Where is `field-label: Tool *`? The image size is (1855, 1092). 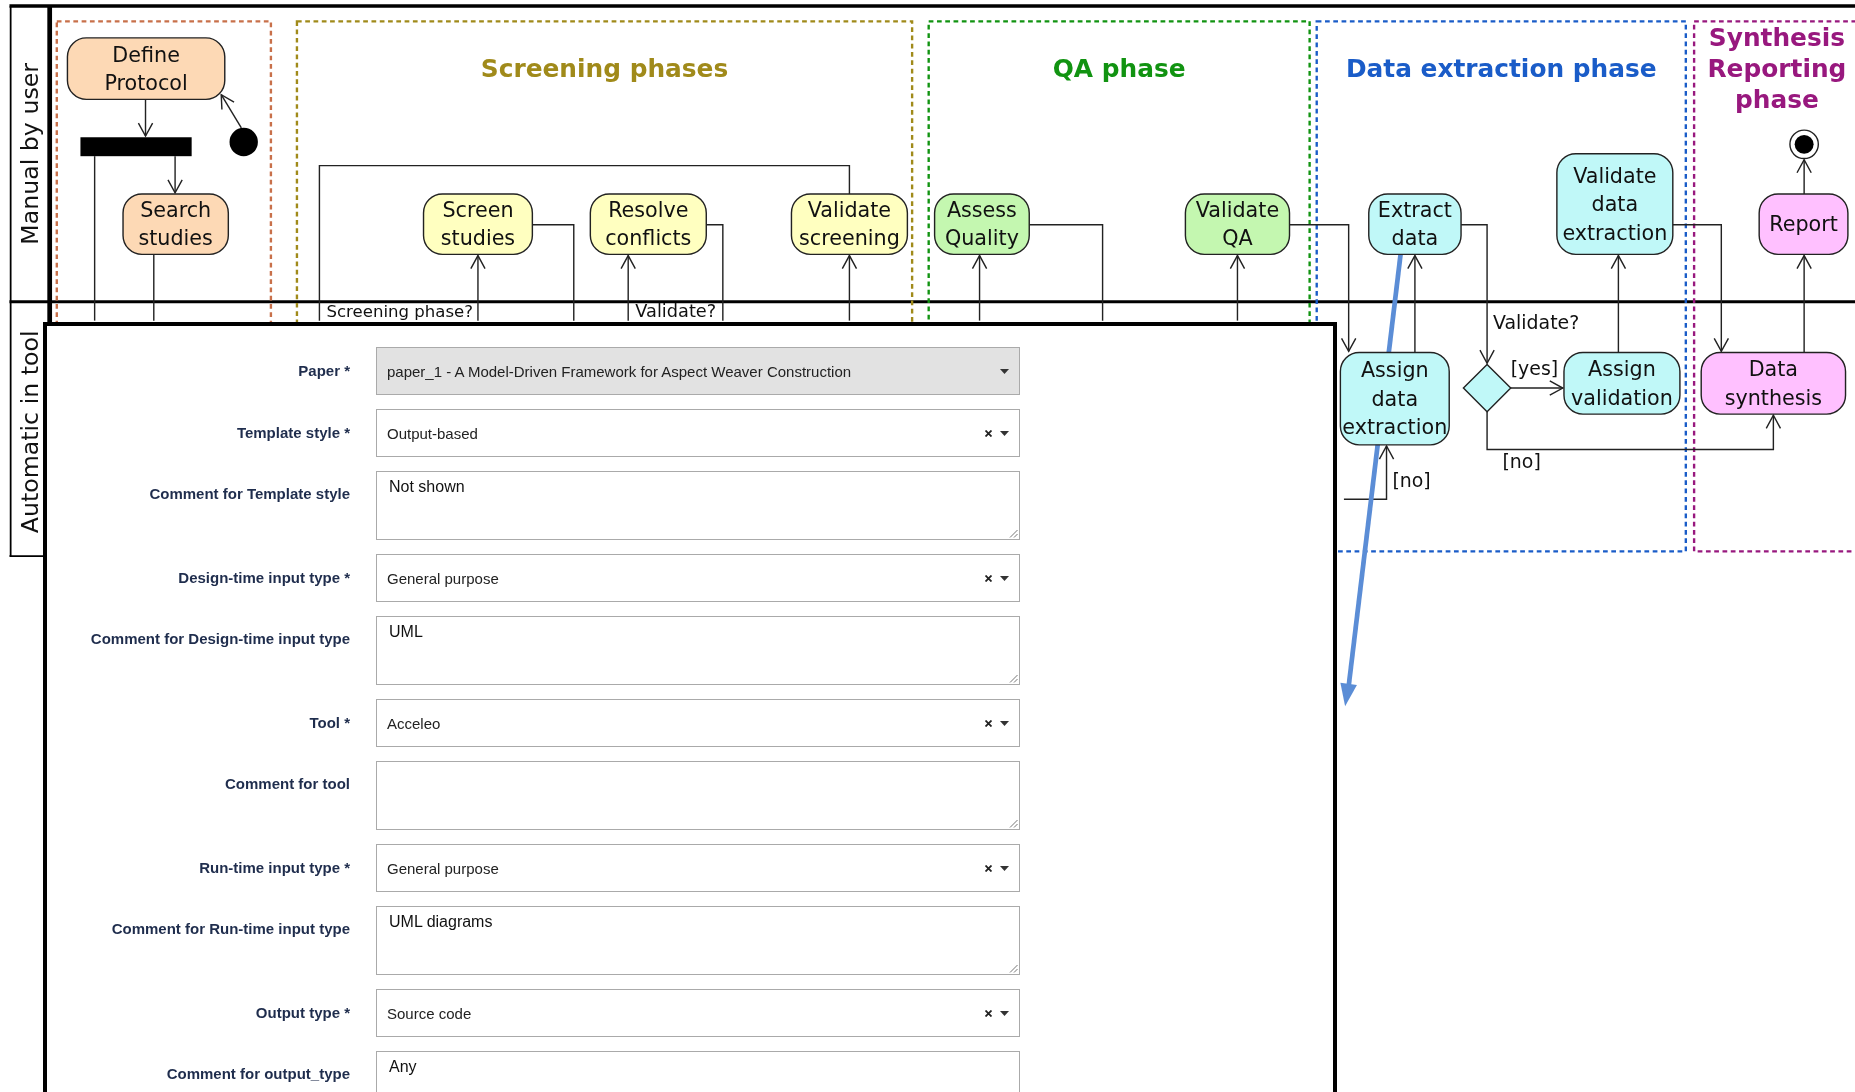
field-label: Tool * is located at coordinates (329, 723).